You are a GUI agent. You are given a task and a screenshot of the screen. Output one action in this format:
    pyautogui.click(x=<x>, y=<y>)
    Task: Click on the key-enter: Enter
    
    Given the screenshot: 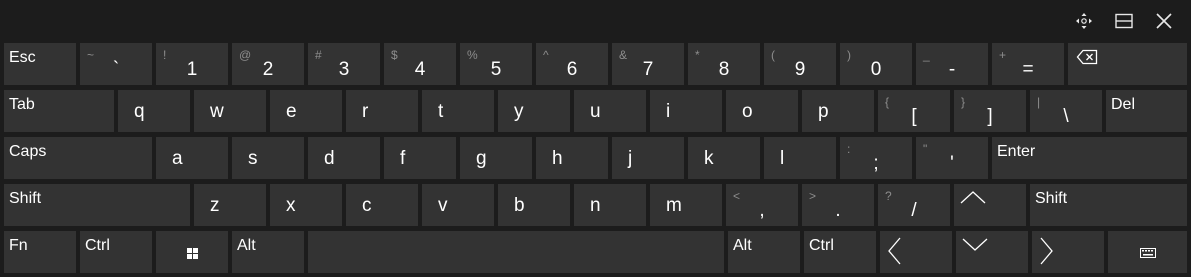 What is the action you would take?
    pyautogui.click(x=1089, y=158)
    